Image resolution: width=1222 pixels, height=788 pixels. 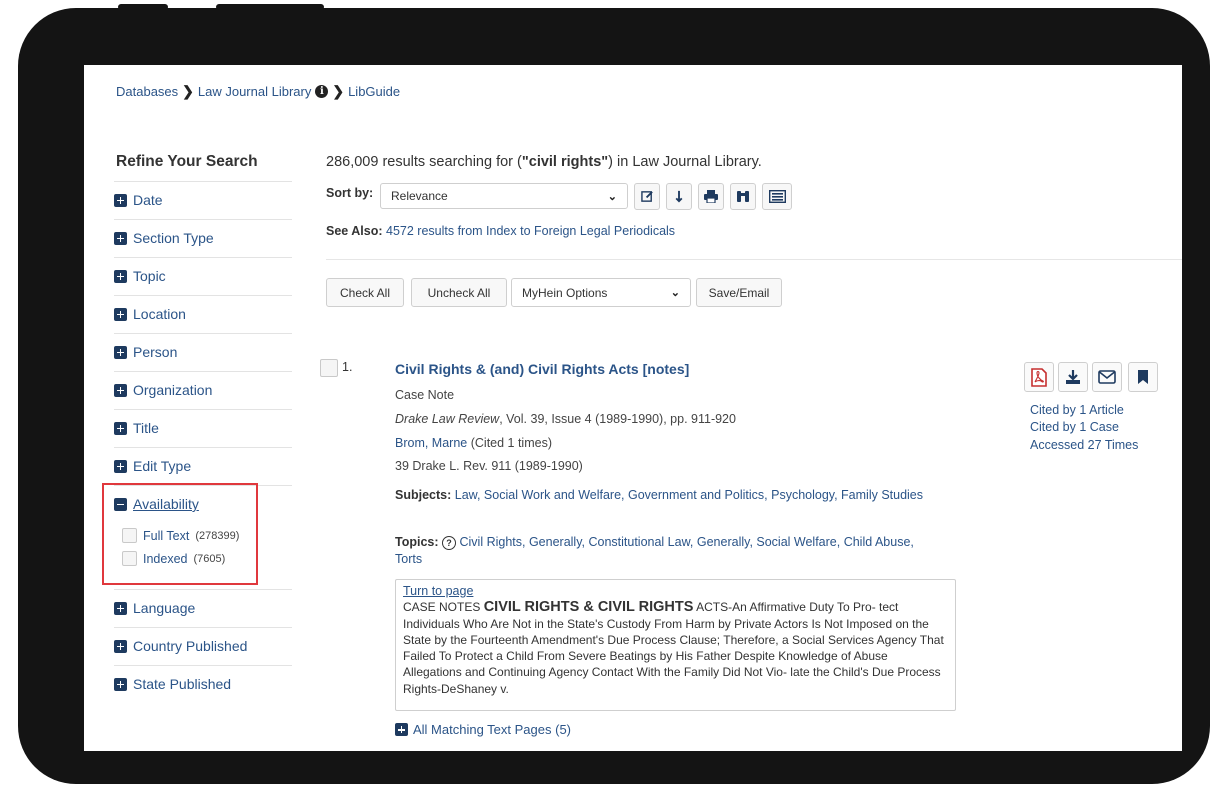 I want to click on sort-select: Relevance ⌄, so click(x=504, y=196).